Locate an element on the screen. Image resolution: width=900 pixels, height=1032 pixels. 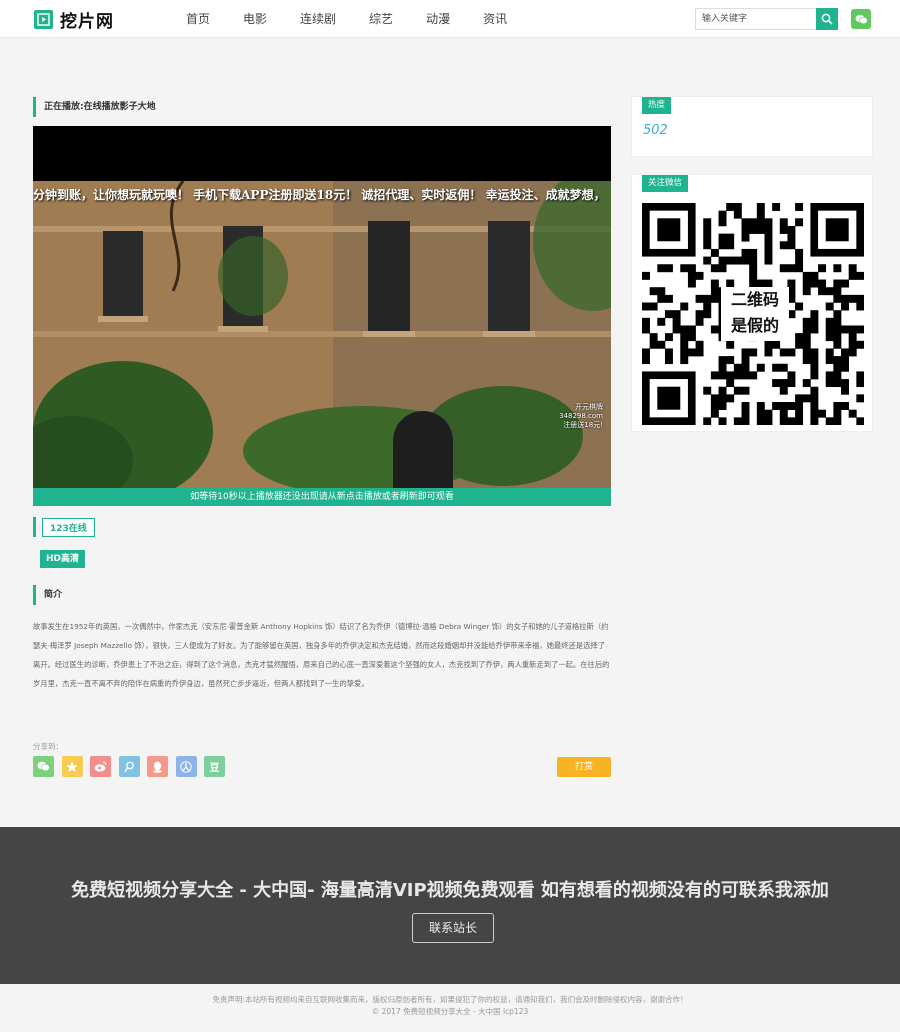
wechat-panel: 关注微信 二维码 是假的 is located at coordinates (752, 303).